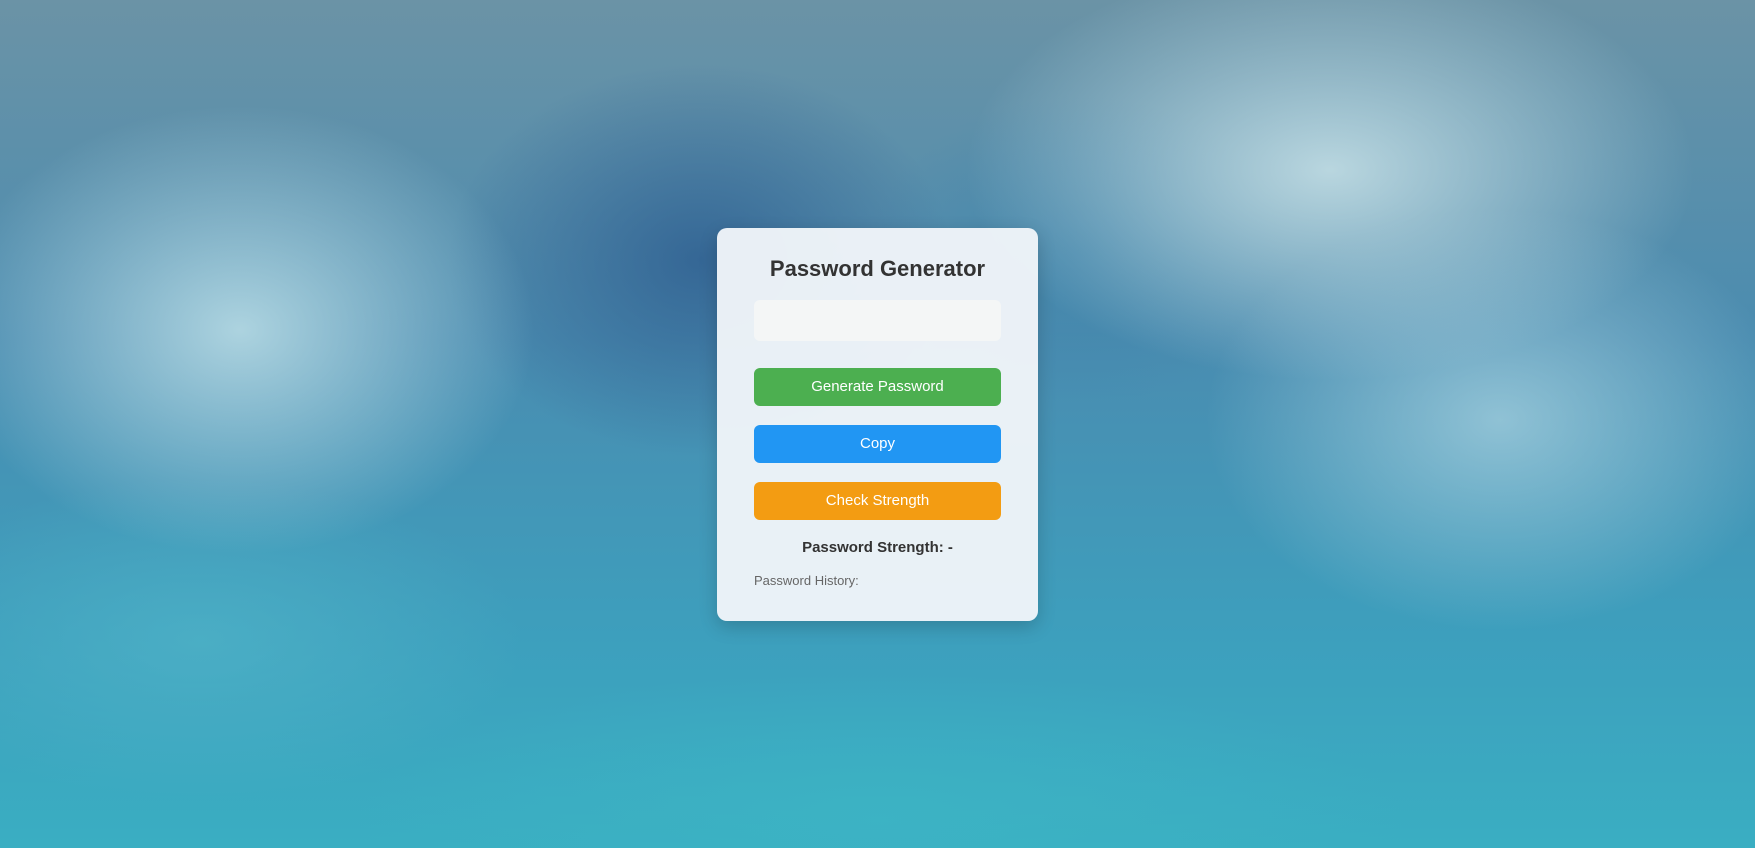 Image resolution: width=1755 pixels, height=848 pixels. What do you see at coordinates (877, 320) in the screenshot?
I see `password-output-field` at bounding box center [877, 320].